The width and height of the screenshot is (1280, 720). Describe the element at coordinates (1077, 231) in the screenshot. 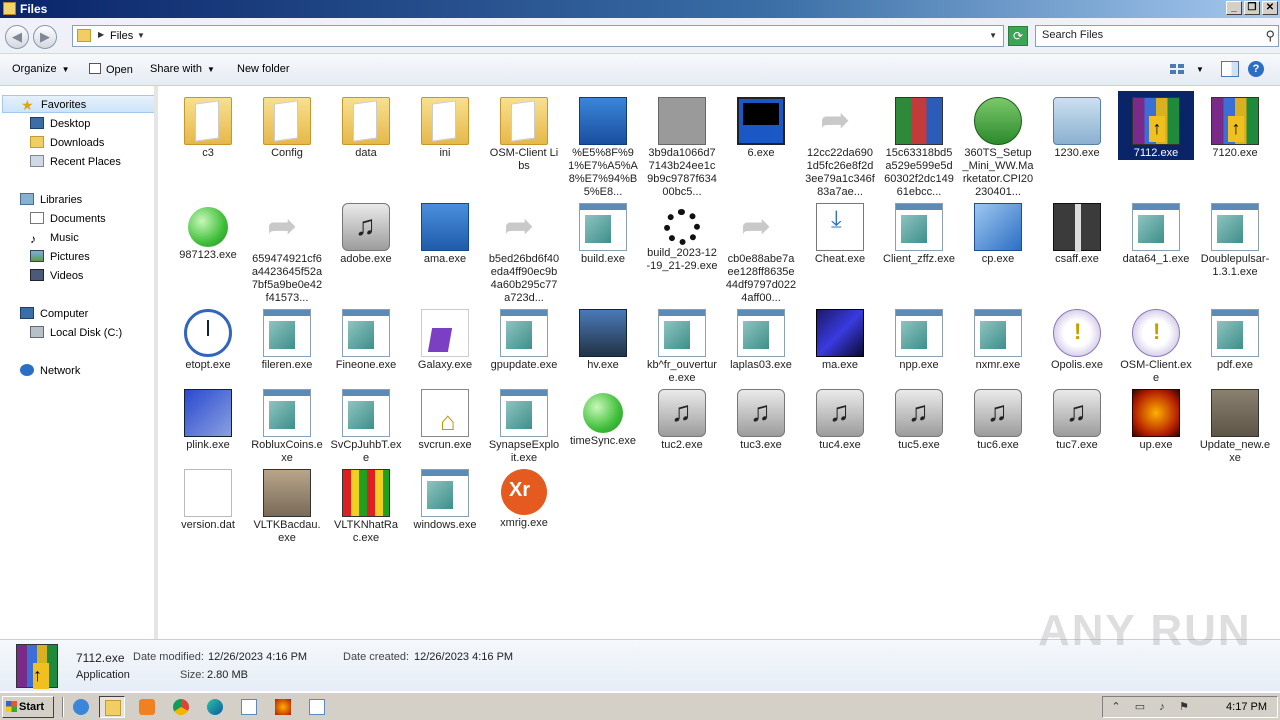

I see `file-item: csaff.exe` at that location.